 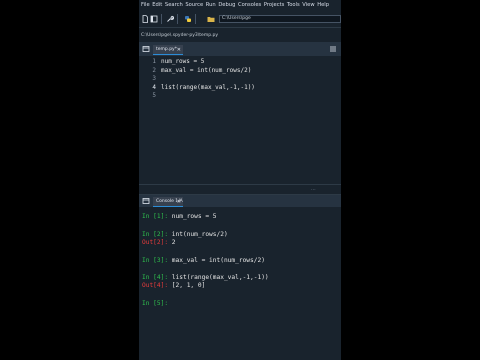 What do you see at coordinates (170, 19) in the screenshot?
I see `wrench-icon` at bounding box center [170, 19].